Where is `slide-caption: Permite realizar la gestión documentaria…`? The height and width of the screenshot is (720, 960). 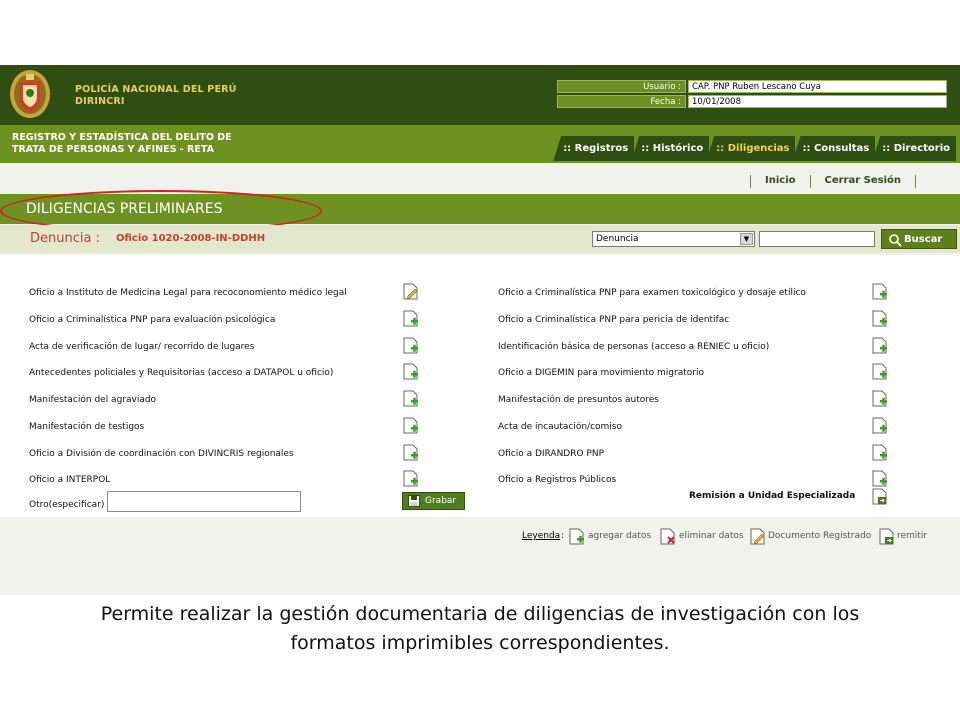
slide-caption: Permite realizar la gestión documentaria… is located at coordinates (480, 629).